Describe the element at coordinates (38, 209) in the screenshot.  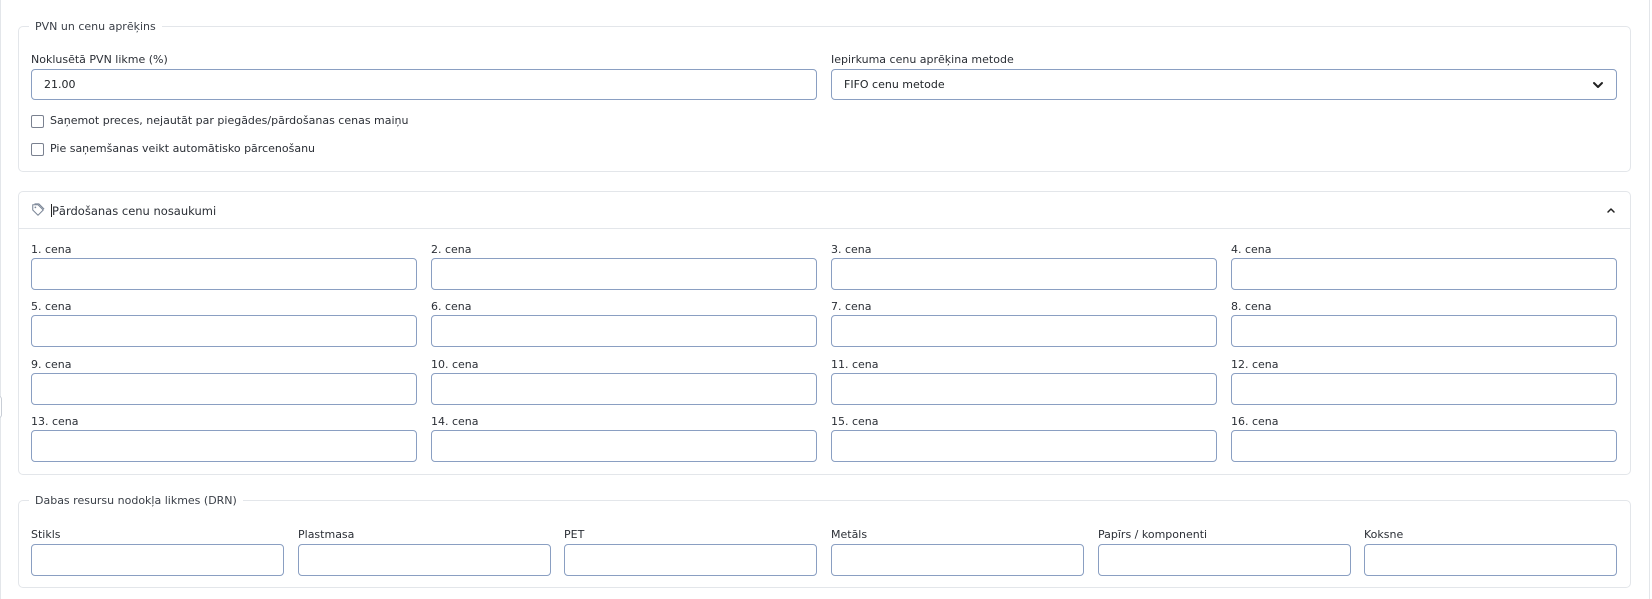
I see `tag-icon` at that location.